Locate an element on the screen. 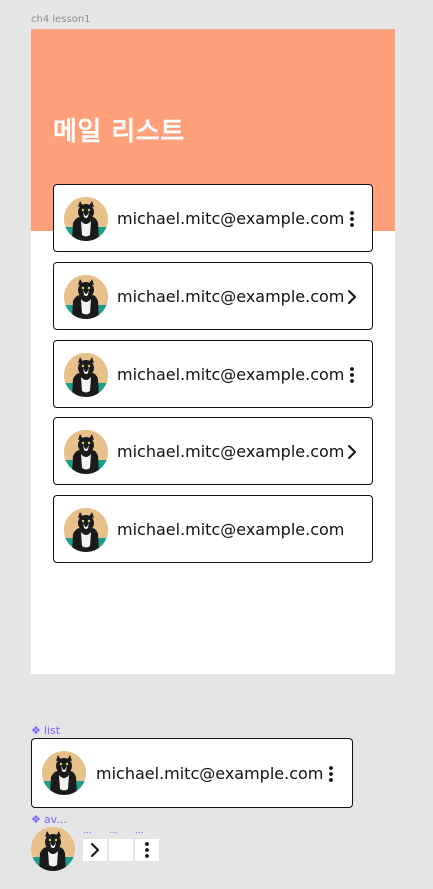  list-component: michael.mitc@example.com is located at coordinates (192, 773).